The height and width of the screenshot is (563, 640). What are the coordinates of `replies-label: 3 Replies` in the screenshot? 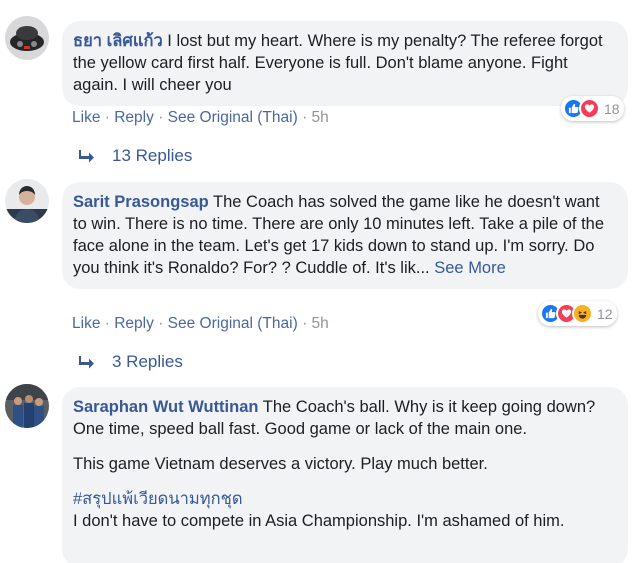 It's located at (147, 361).